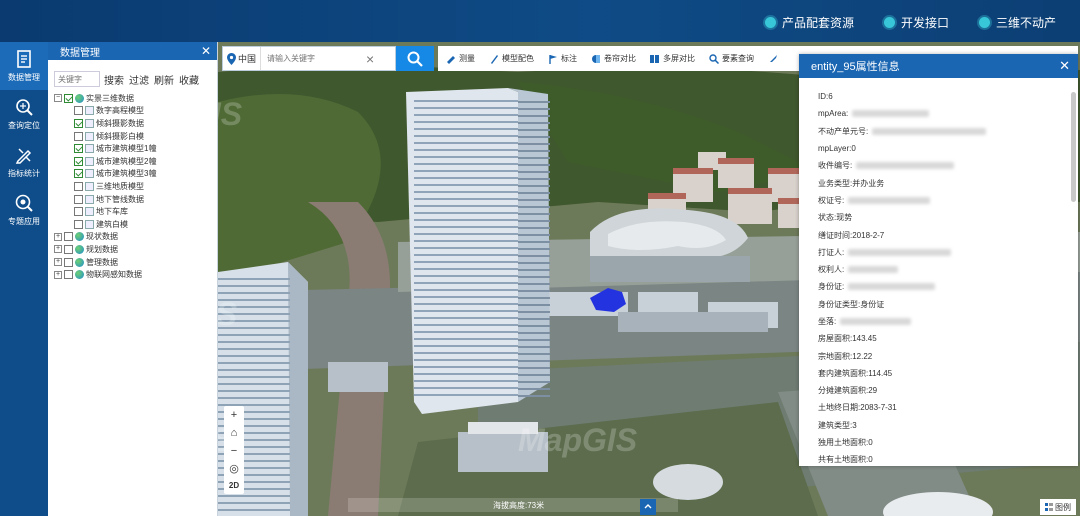 Image resolution: width=1080 pixels, height=516 pixels. I want to click on legend-button: 图例, so click(1058, 507).